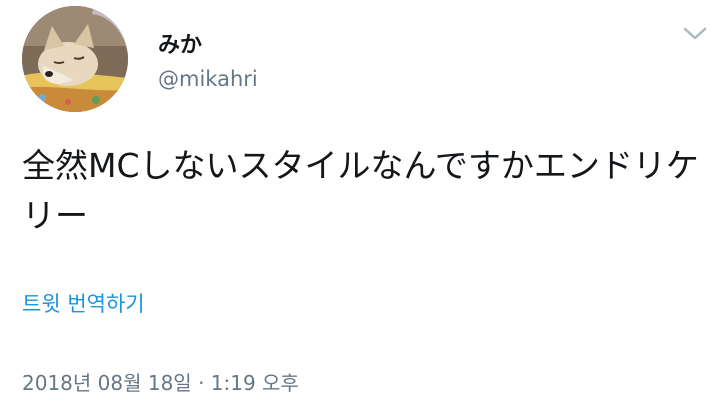 This screenshot has width=720, height=406. Describe the element at coordinates (180, 46) in the screenshot. I see `author-display-name: みか` at that location.